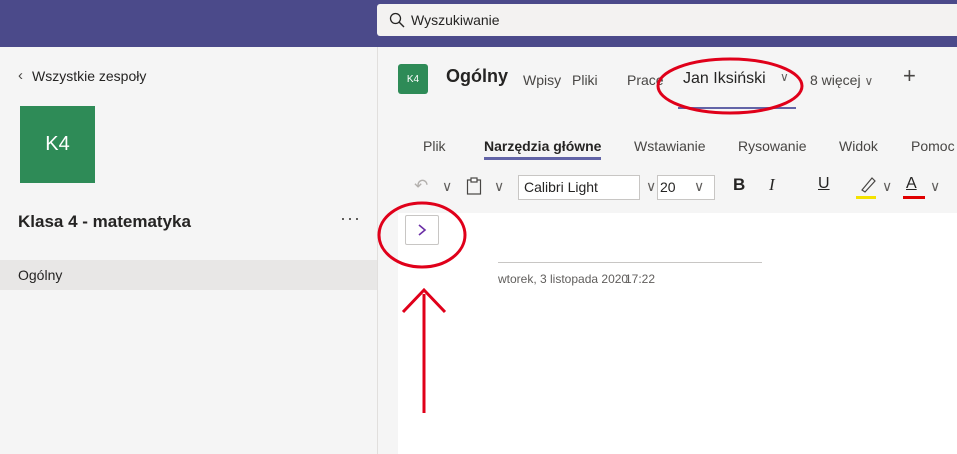 The height and width of the screenshot is (454, 957). I want to click on more-tabs-label: 8 więcej, so click(835, 80).